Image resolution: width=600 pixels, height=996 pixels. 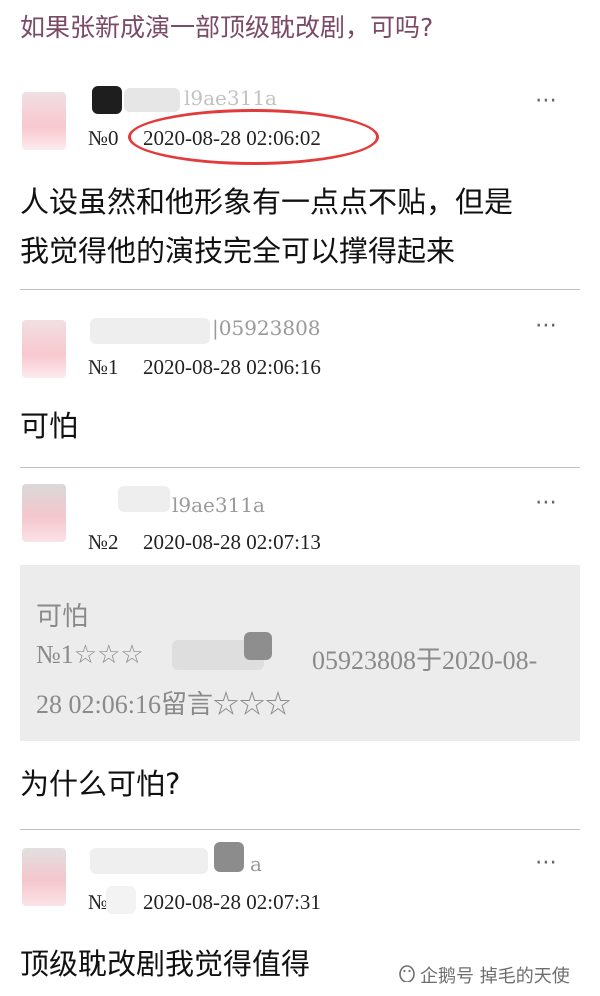 What do you see at coordinates (103, 542) in the screenshot?
I see `floor-number: №2` at bounding box center [103, 542].